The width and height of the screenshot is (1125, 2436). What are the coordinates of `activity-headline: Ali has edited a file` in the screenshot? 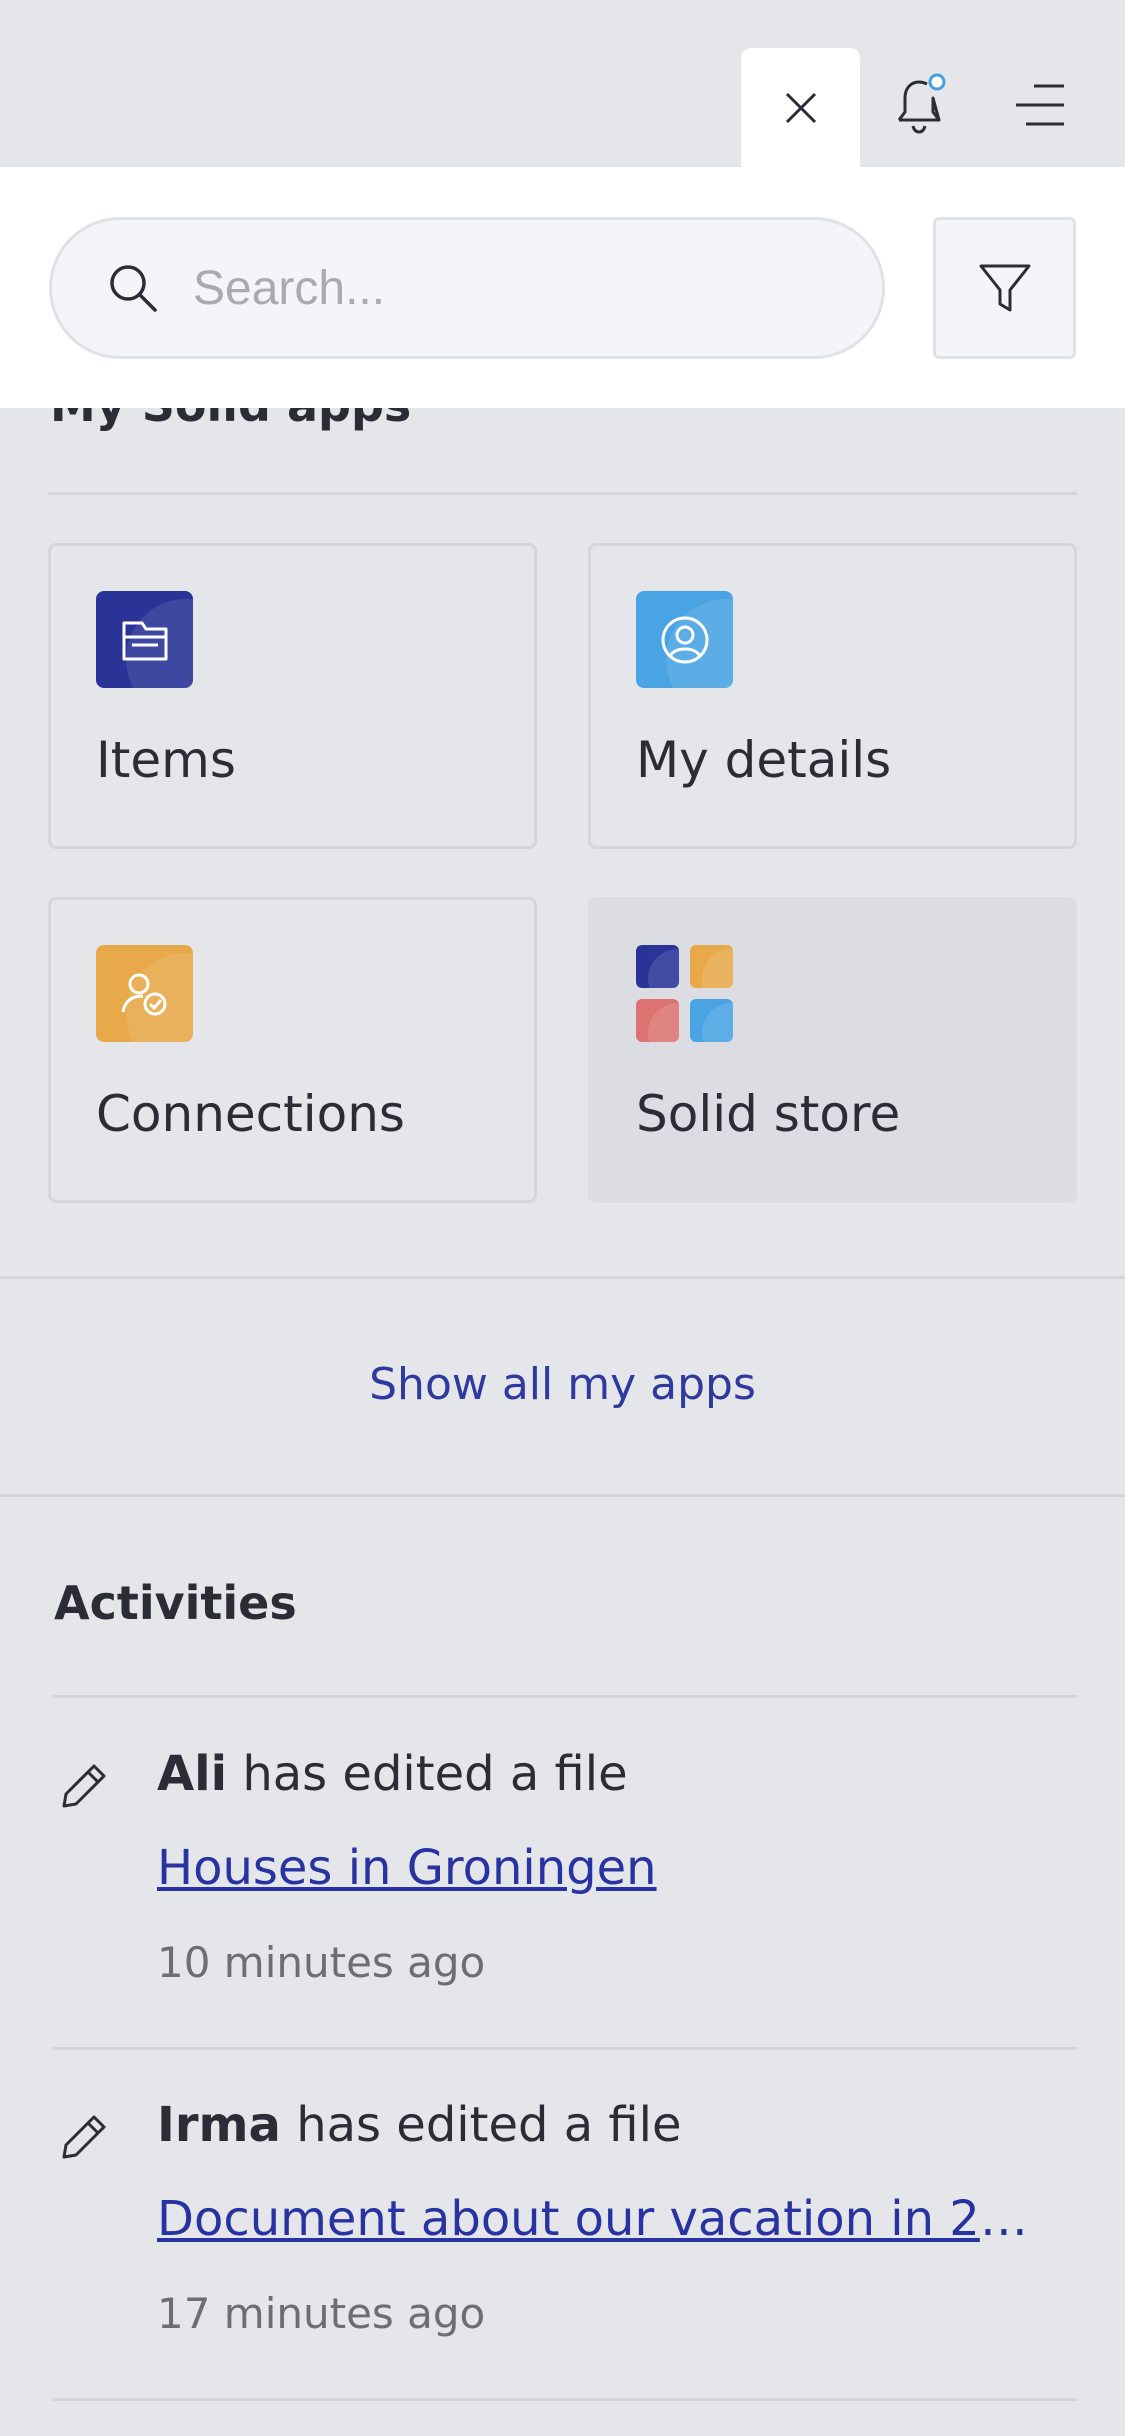 It's located at (392, 1774).